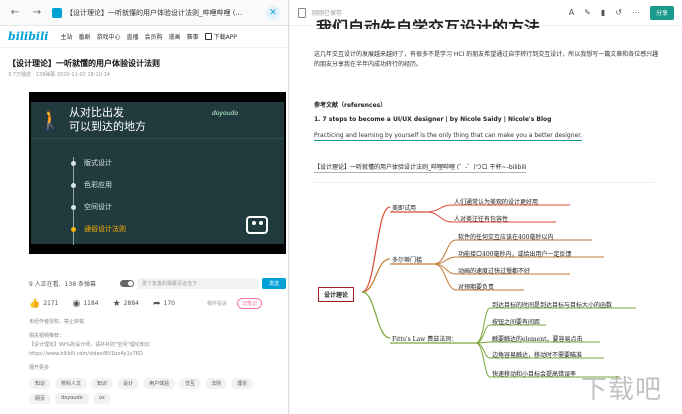 The height and width of the screenshot is (414, 682). What do you see at coordinates (534, 373) in the screenshot?
I see `mindmap-leaf: 快速移动和小目标会提高错误率` at bounding box center [534, 373].